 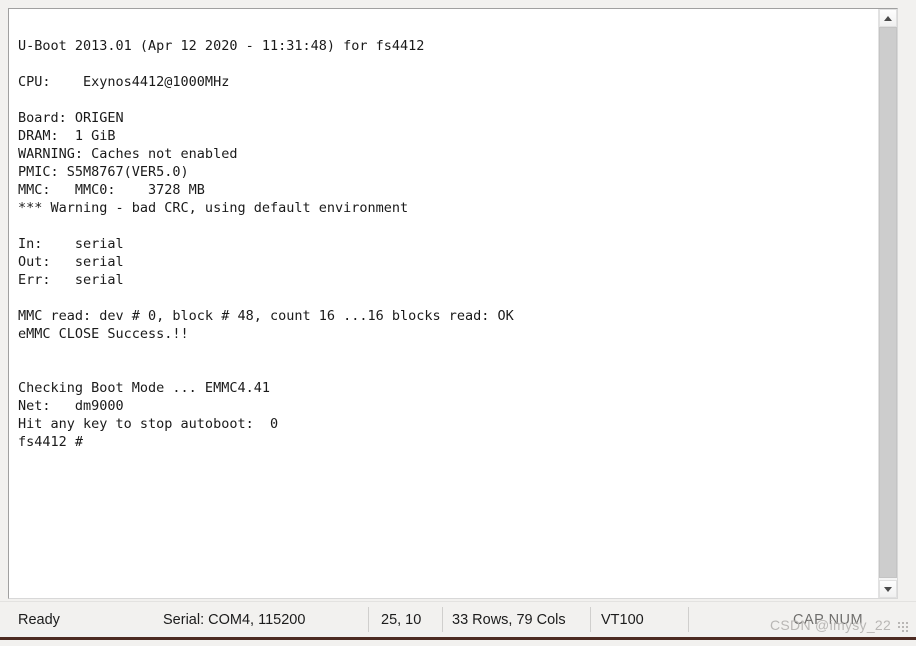 What do you see at coordinates (828, 619) in the screenshot?
I see `status-caps-num: CAP NUM` at bounding box center [828, 619].